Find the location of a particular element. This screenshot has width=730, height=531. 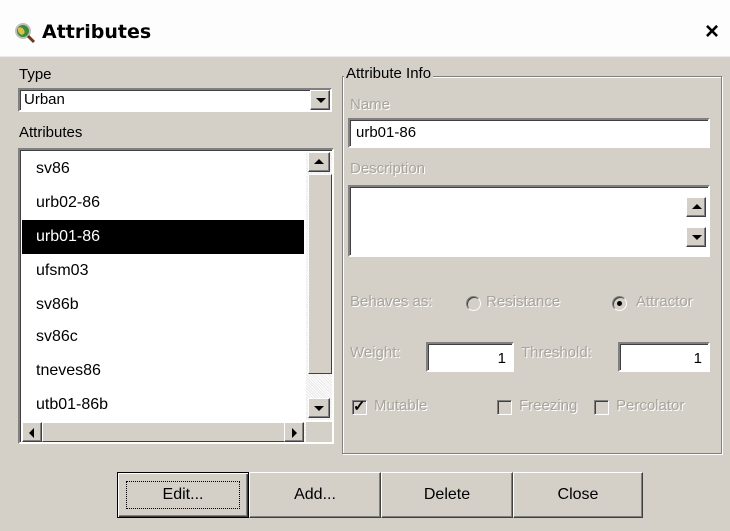

description-scroll-down-button is located at coordinates (696, 237).